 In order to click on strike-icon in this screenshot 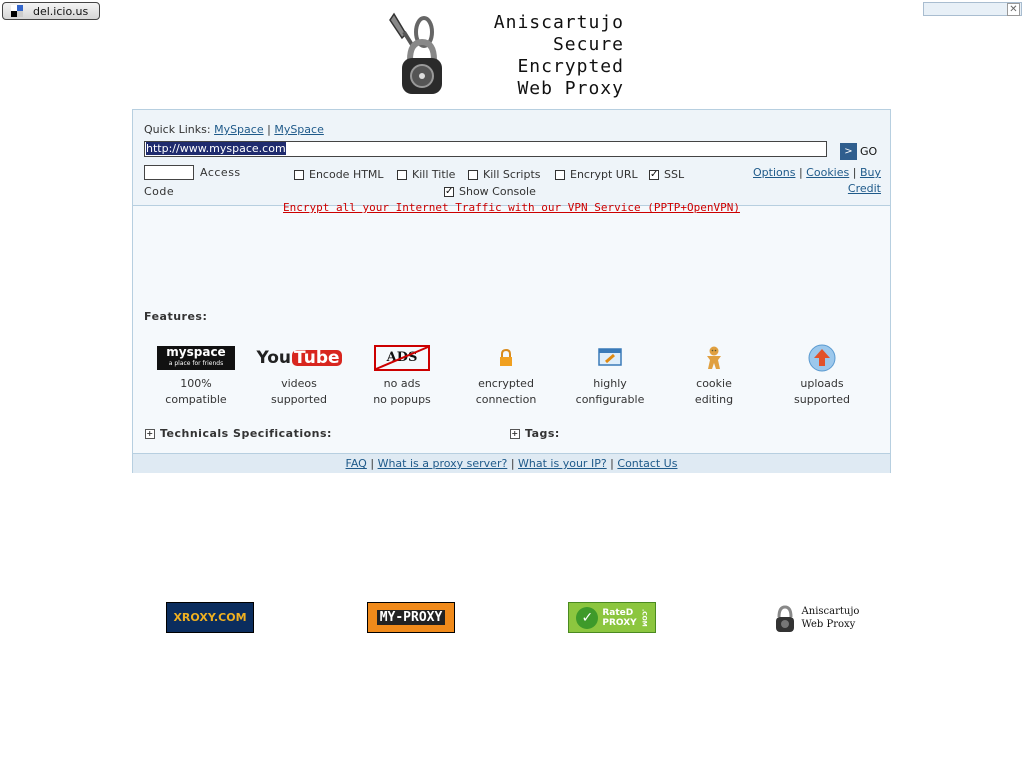, I will do `click(402, 358)`.